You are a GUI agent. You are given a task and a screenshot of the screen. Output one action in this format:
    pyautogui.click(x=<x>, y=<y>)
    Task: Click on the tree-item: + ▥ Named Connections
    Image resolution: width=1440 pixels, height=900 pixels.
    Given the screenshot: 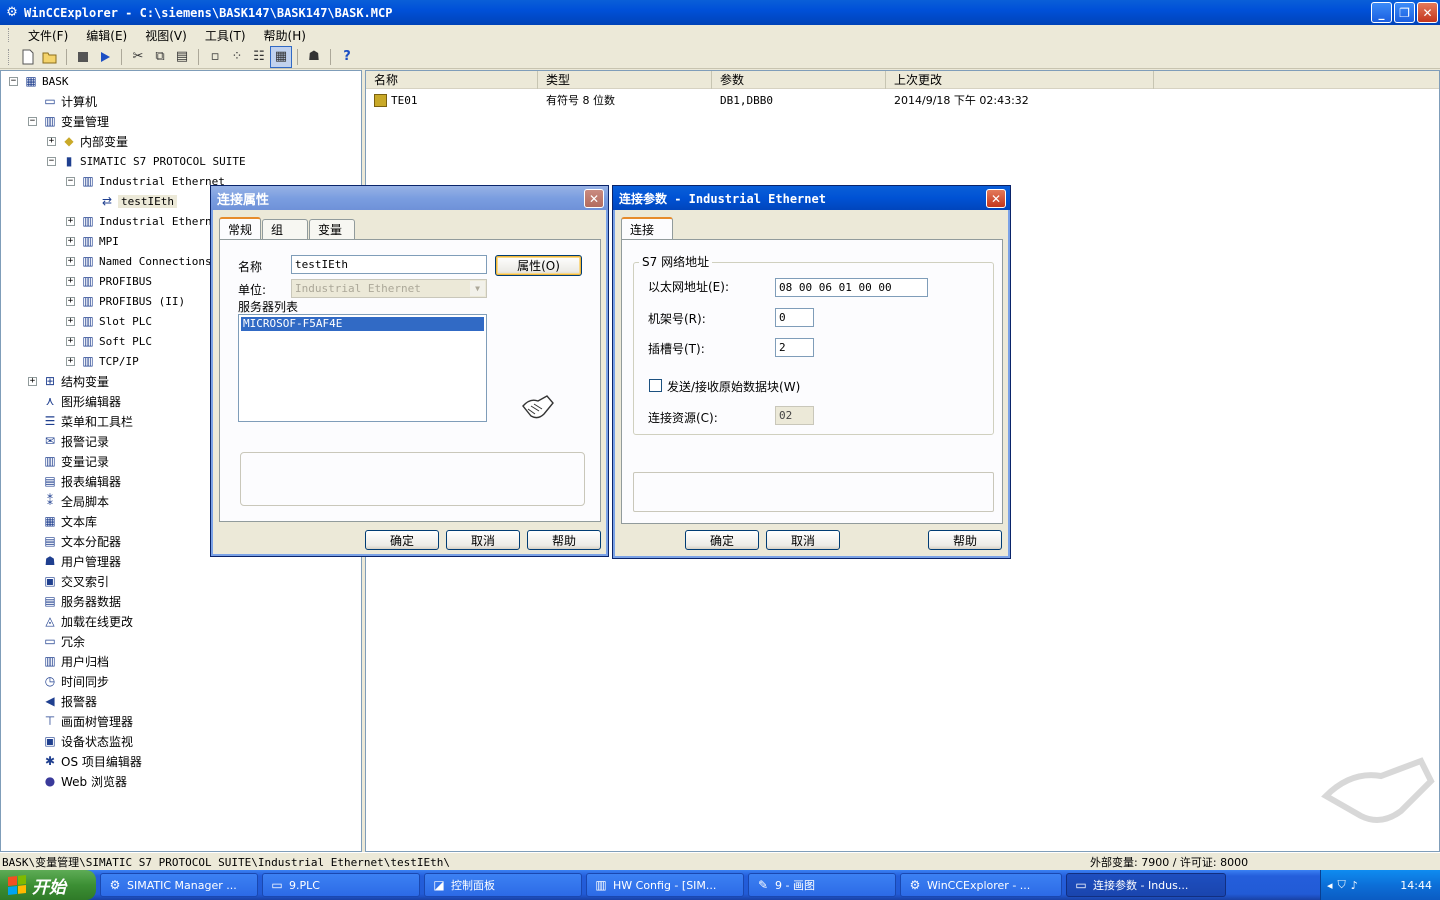 What is the action you would take?
    pyautogui.click(x=139, y=261)
    